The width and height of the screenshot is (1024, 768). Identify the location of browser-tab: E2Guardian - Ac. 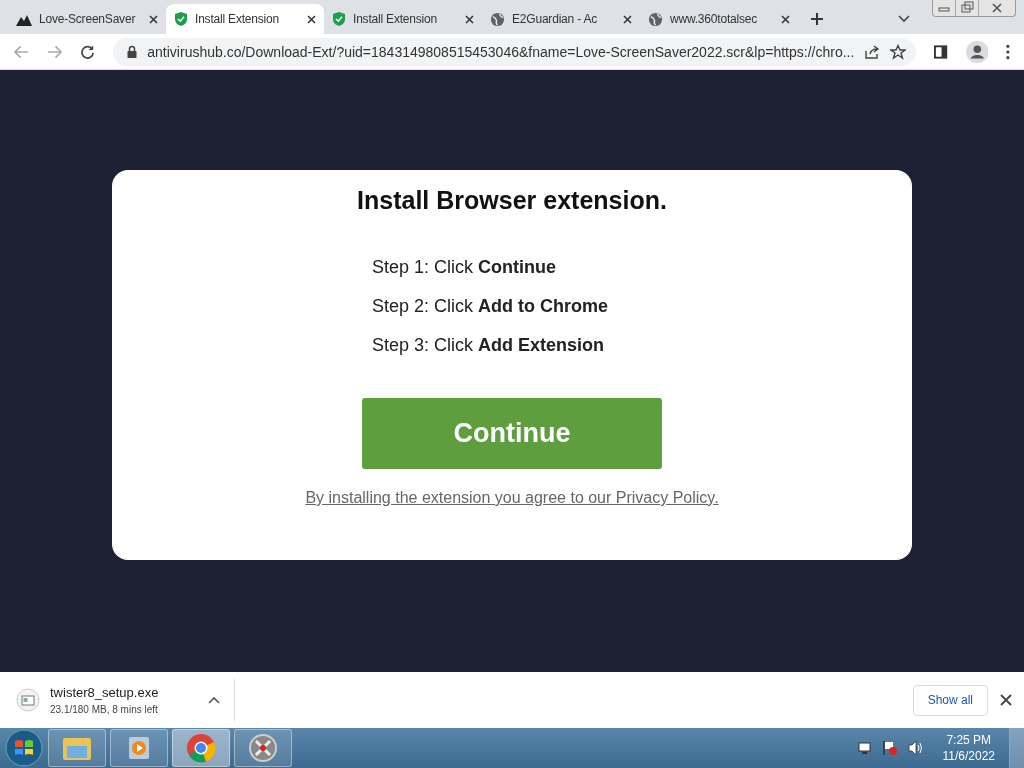
(561, 19).